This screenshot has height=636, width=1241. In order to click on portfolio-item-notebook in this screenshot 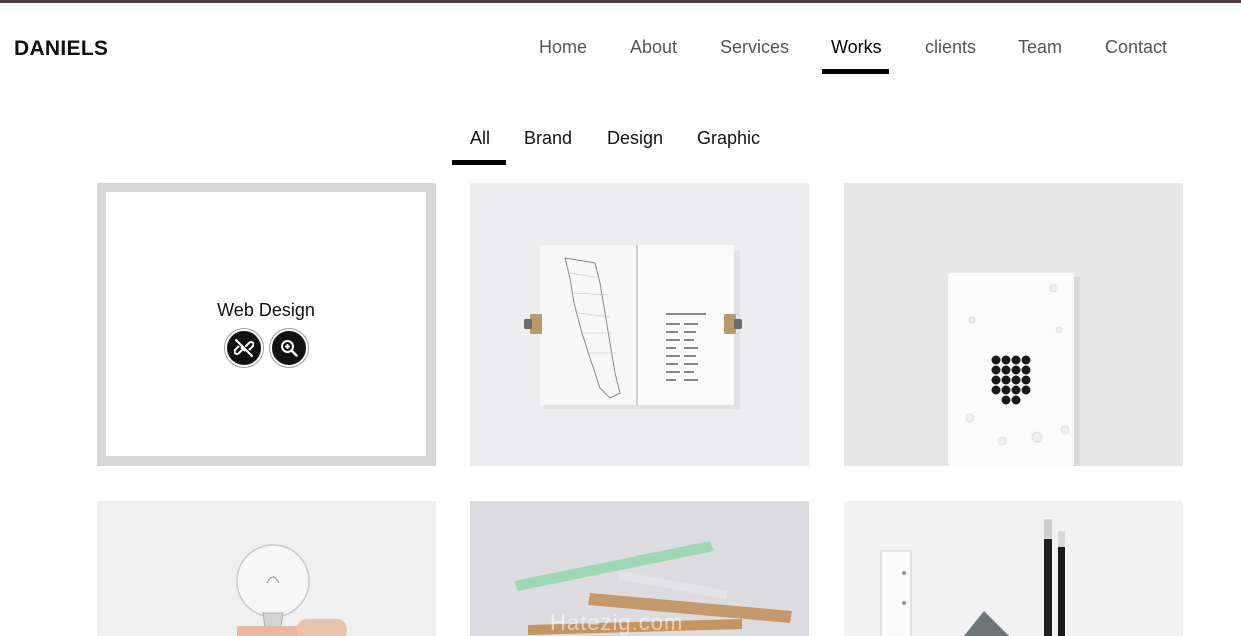, I will do `click(639, 324)`.